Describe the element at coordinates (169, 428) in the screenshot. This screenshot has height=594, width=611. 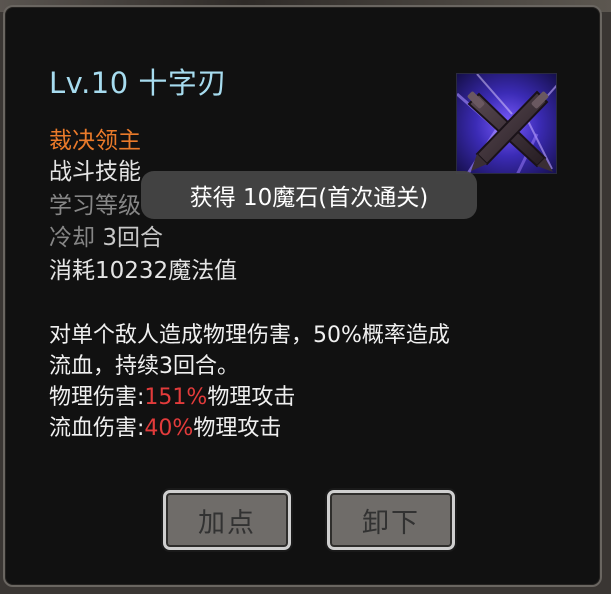
I see `bleed-damage-value: 40%` at that location.